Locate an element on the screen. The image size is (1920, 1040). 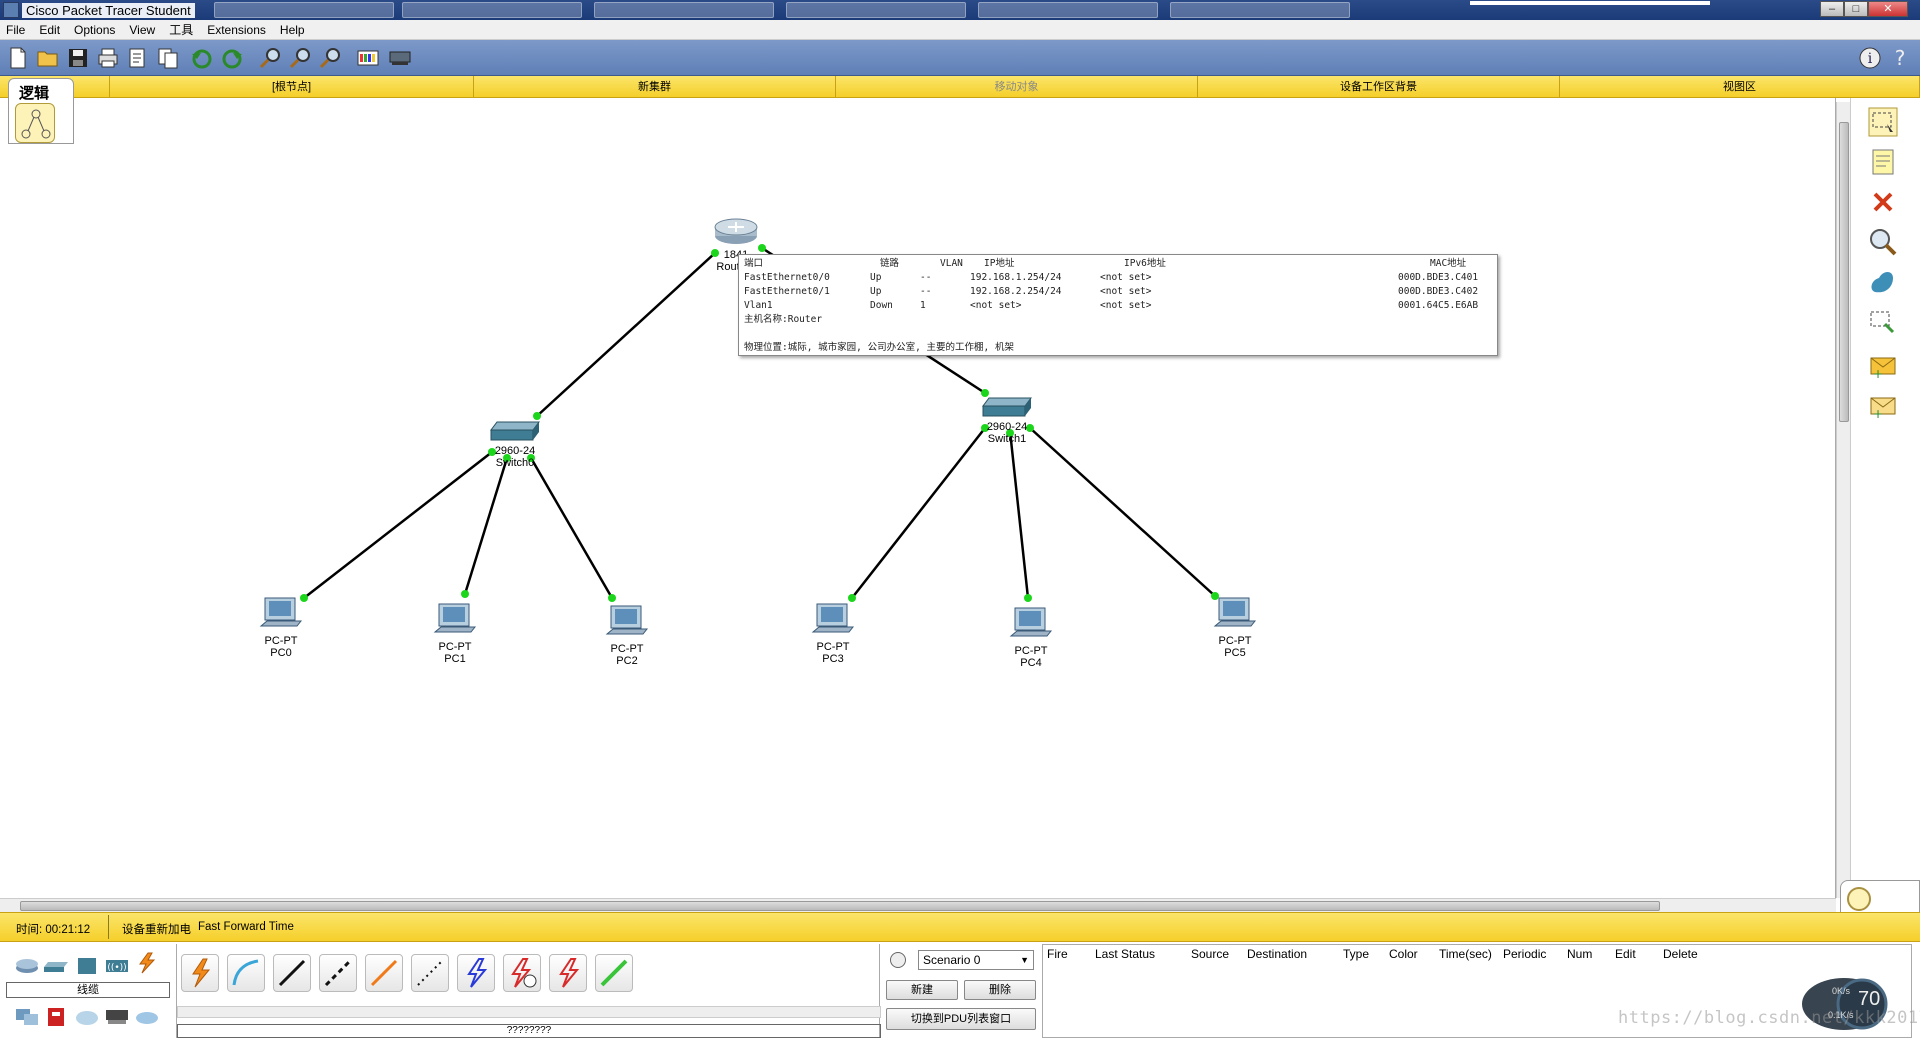
zoom-in-icon is located at coordinates (270, 58).